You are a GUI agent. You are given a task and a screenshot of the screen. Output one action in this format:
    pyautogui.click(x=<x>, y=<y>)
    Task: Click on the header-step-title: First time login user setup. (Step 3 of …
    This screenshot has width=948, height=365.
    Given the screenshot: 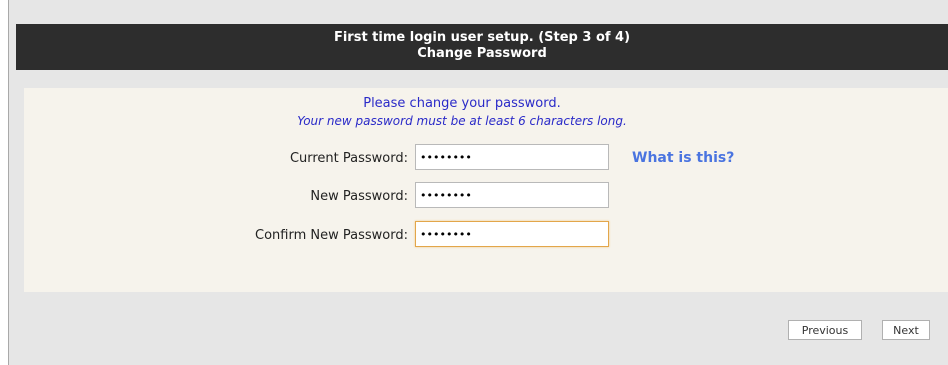 What is the action you would take?
    pyautogui.click(x=482, y=37)
    